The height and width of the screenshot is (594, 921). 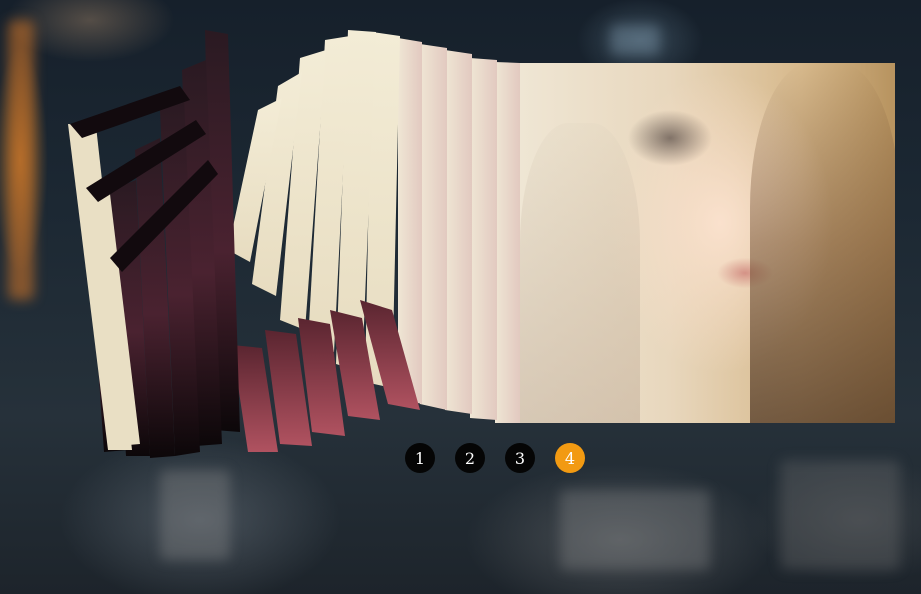 I want to click on slider-pagination: 1 2 3 4, so click(x=495, y=458).